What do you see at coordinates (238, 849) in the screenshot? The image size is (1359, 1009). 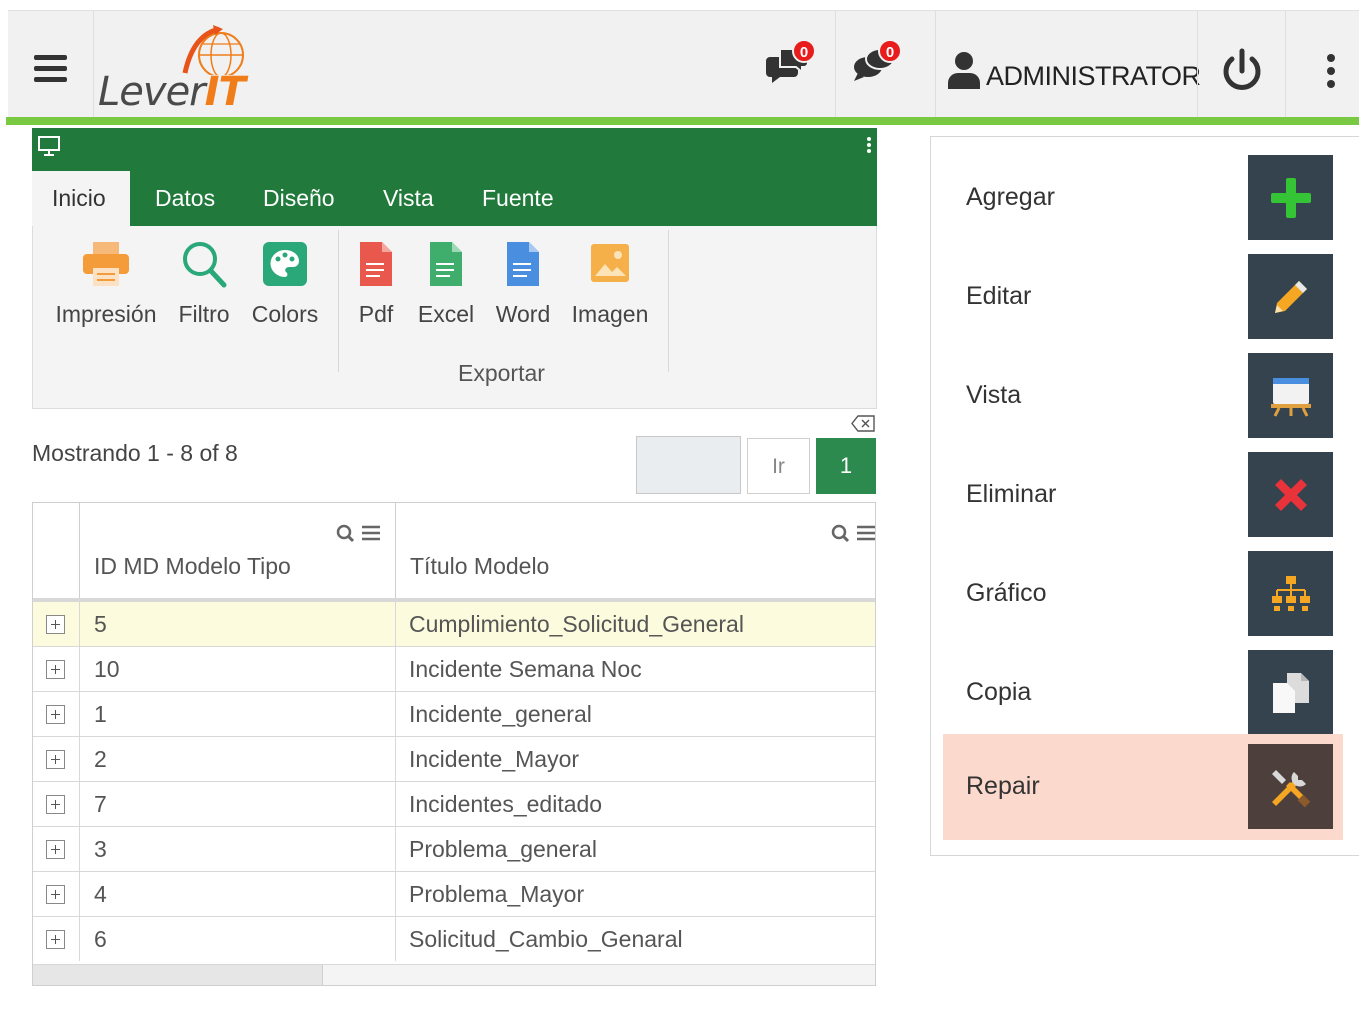 I see `cell-id: 3` at bounding box center [238, 849].